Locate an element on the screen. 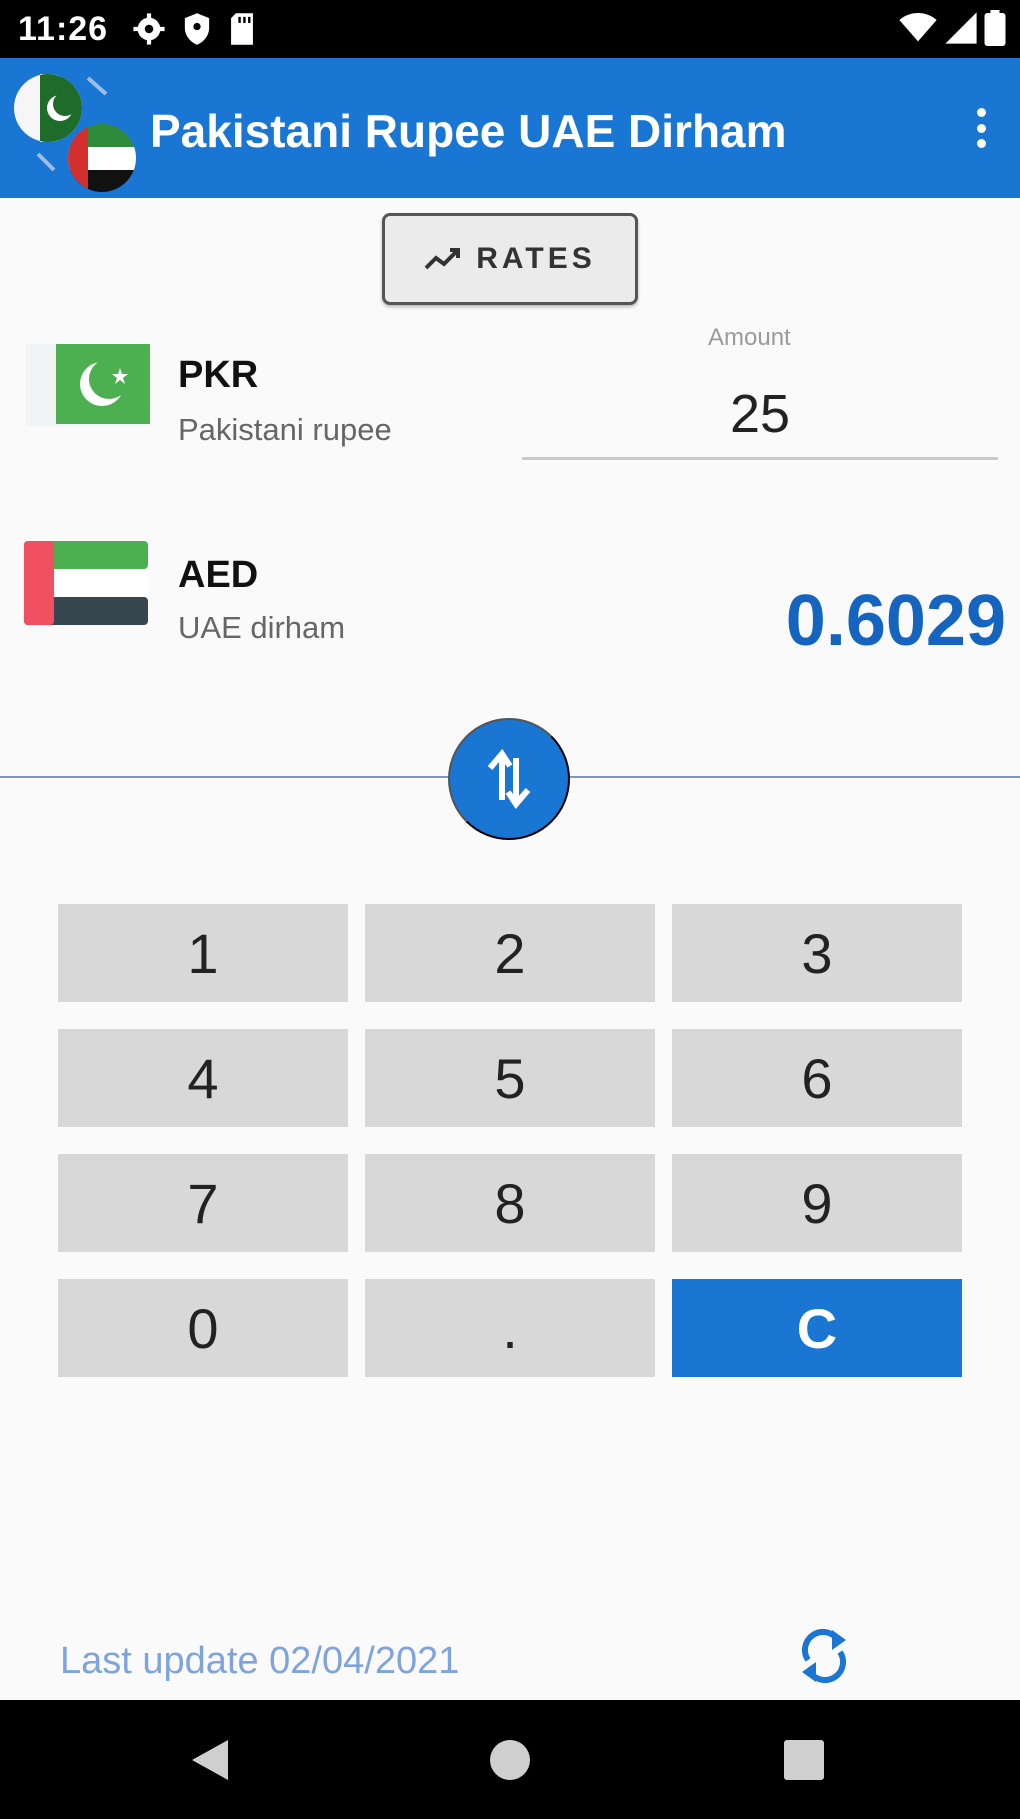 The width and height of the screenshot is (1020, 1819). recents-icon is located at coordinates (804, 1760).